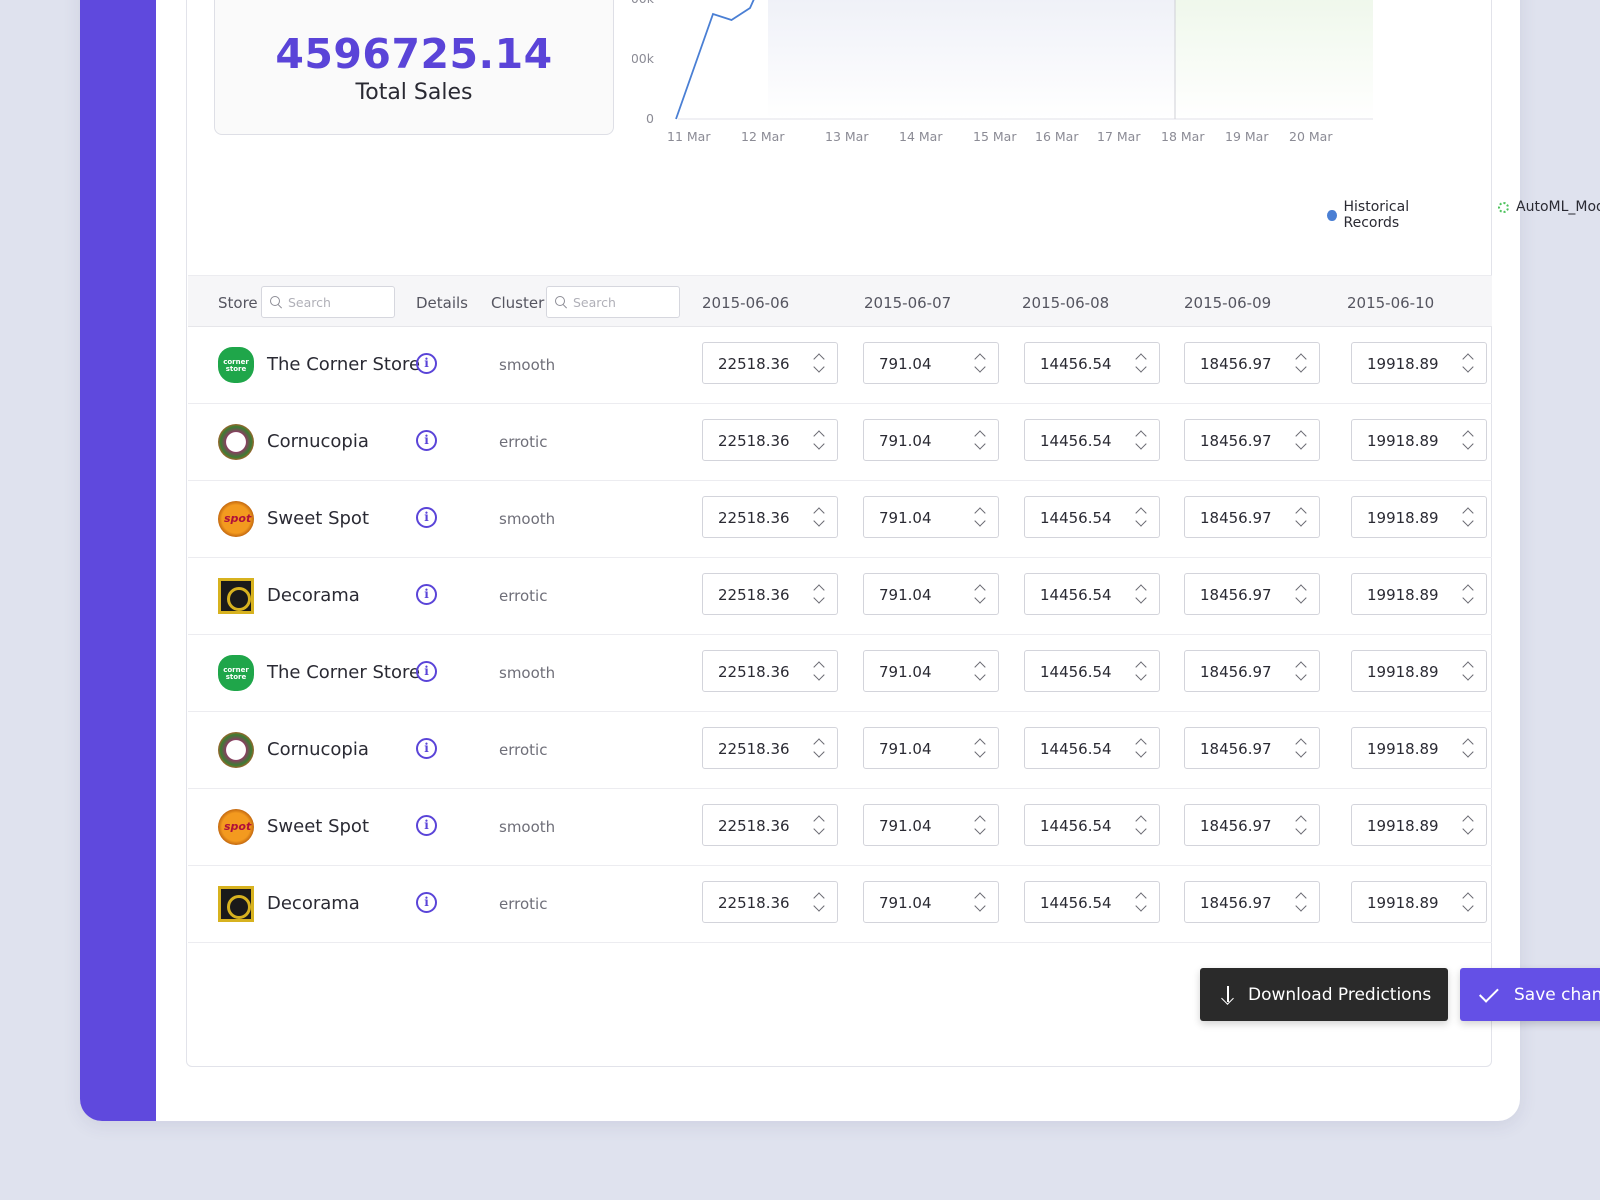  I want to click on header-date: 2015-06-07, so click(907, 303).